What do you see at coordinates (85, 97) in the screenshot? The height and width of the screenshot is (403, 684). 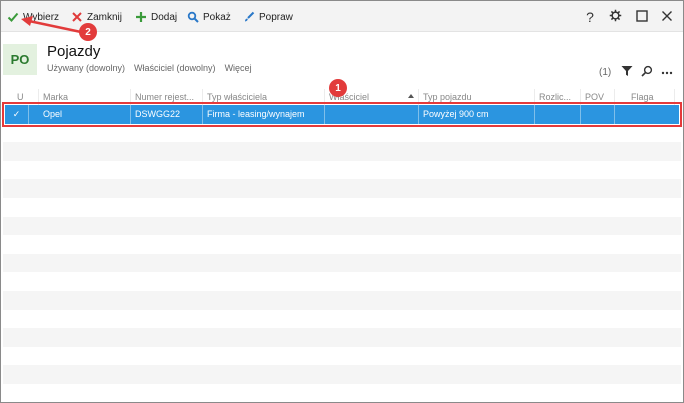 I see `column-header-brand: Marka` at bounding box center [85, 97].